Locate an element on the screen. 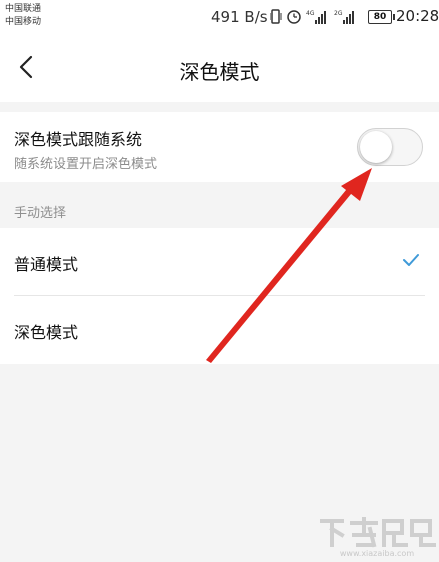 The width and height of the screenshot is (439, 562). signal-2g-icon: 2G is located at coordinates (344, 17).